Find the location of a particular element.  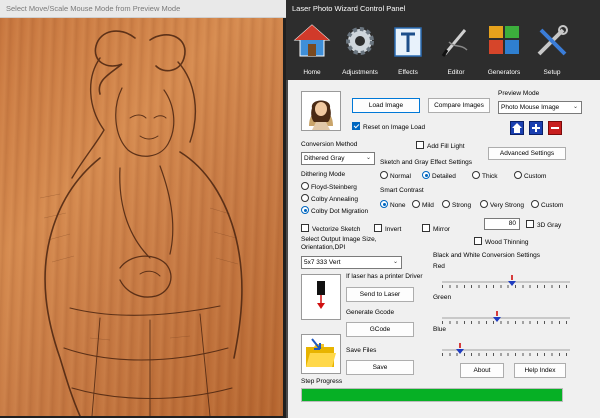

save-button: Save is located at coordinates (380, 367).